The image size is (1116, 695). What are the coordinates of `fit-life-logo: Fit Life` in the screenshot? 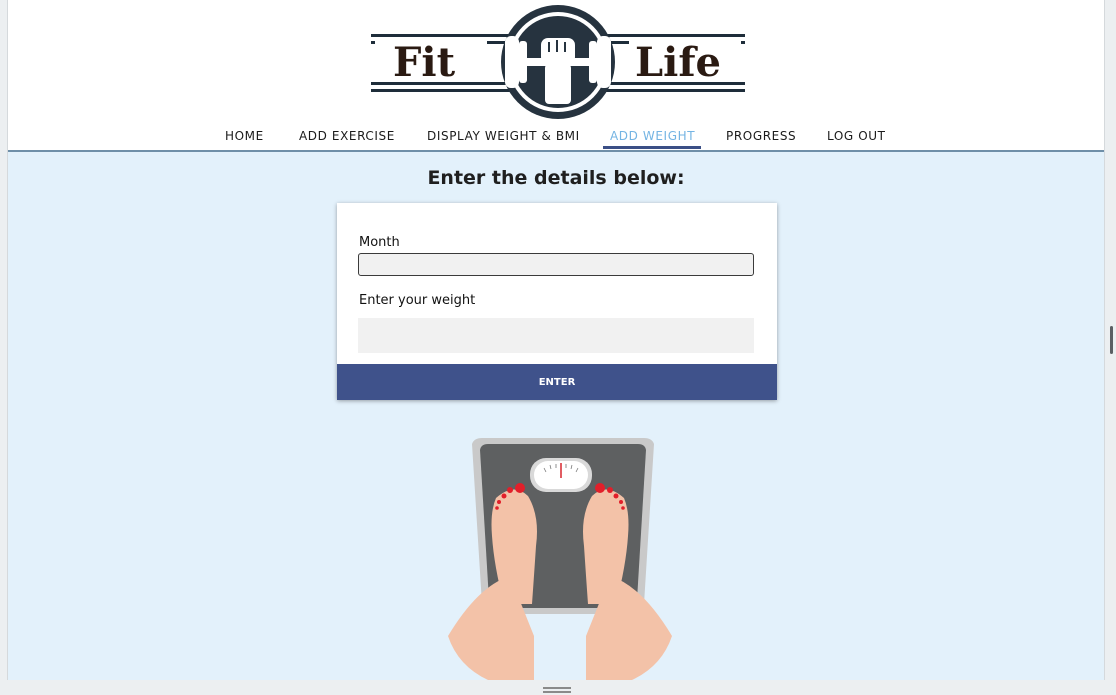 It's located at (558, 62).